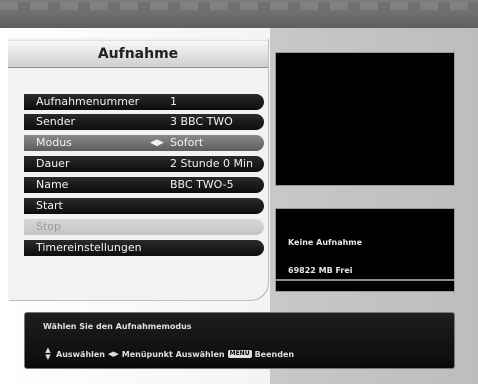 Image resolution: width=478 pixels, height=384 pixels. Describe the element at coordinates (365, 280) in the screenshot. I see `info-divider` at that location.